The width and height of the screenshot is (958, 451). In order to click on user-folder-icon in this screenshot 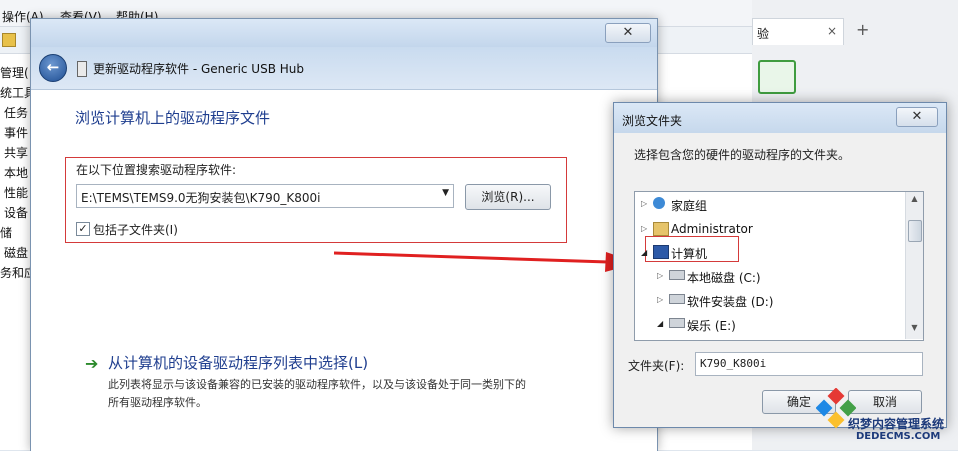, I will do `click(661, 229)`.